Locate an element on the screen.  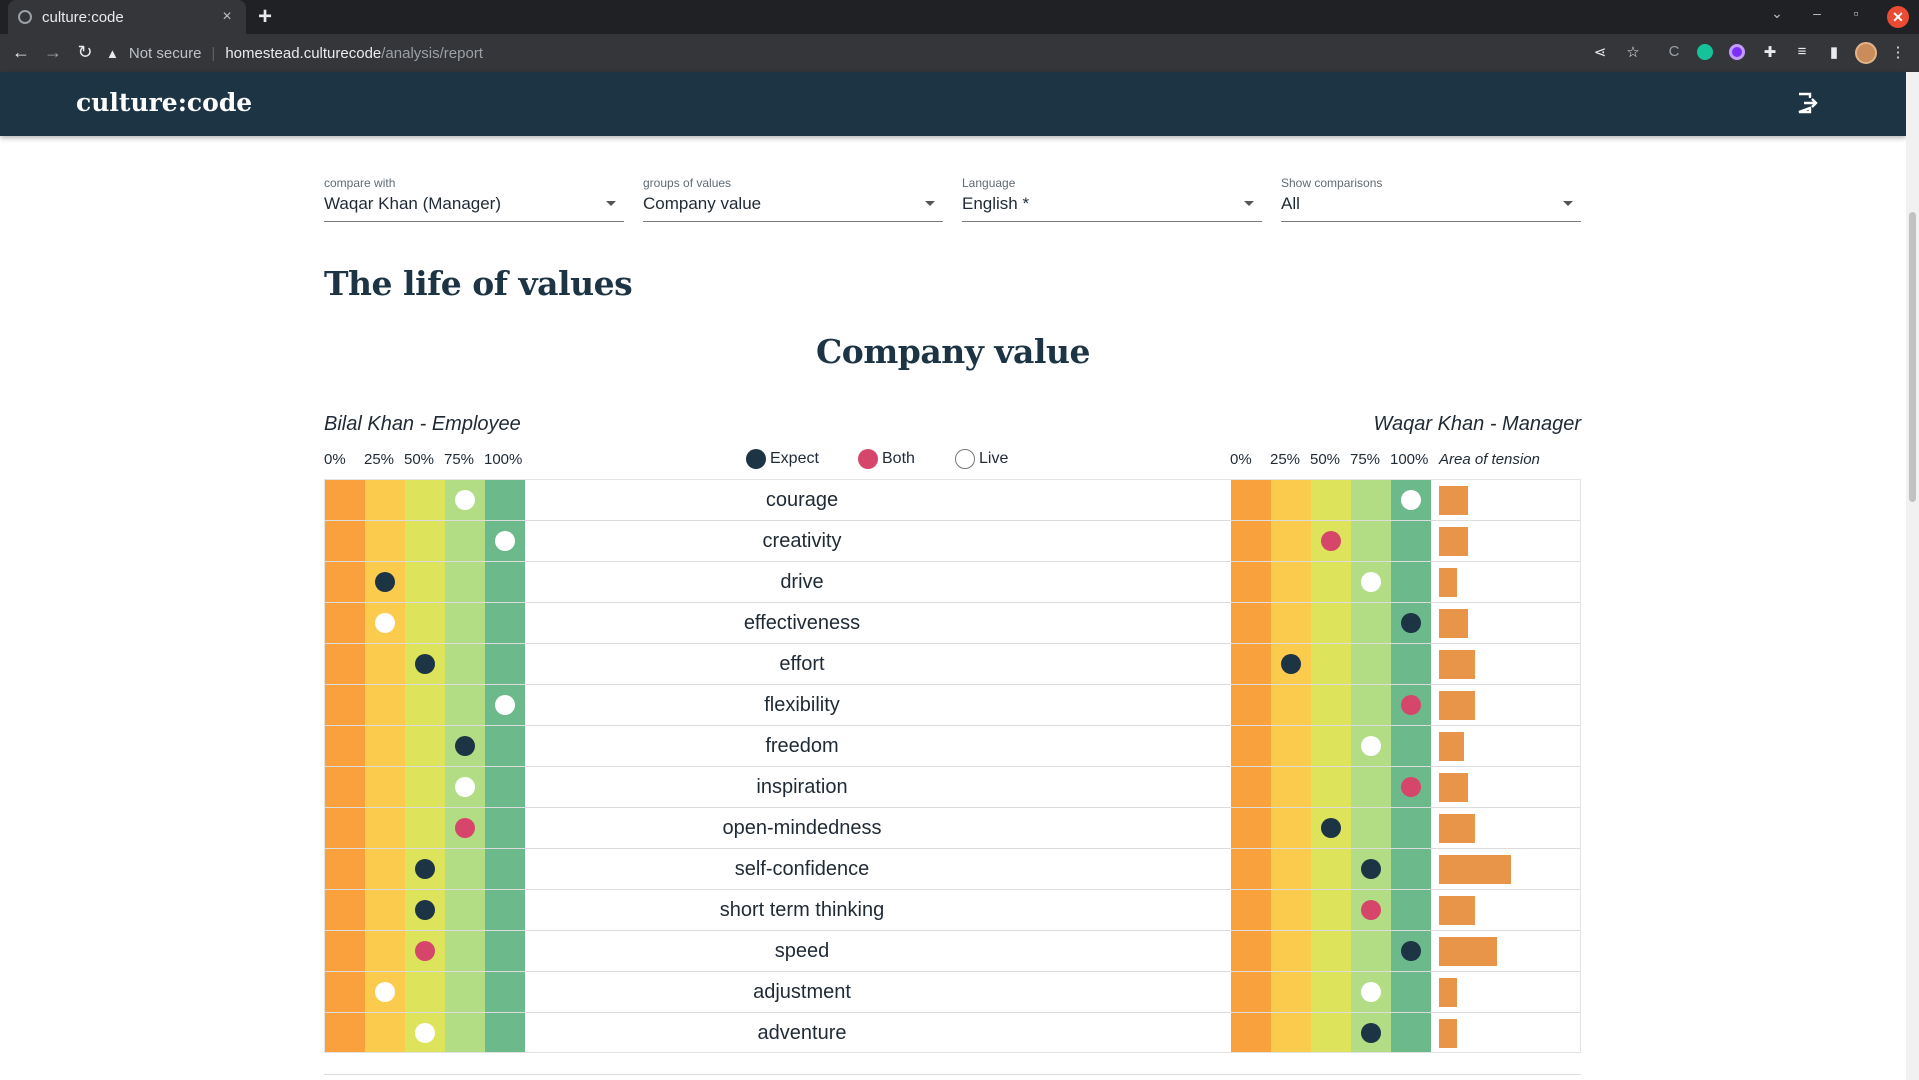
page-title: The life of values is located at coordinates (478, 283).